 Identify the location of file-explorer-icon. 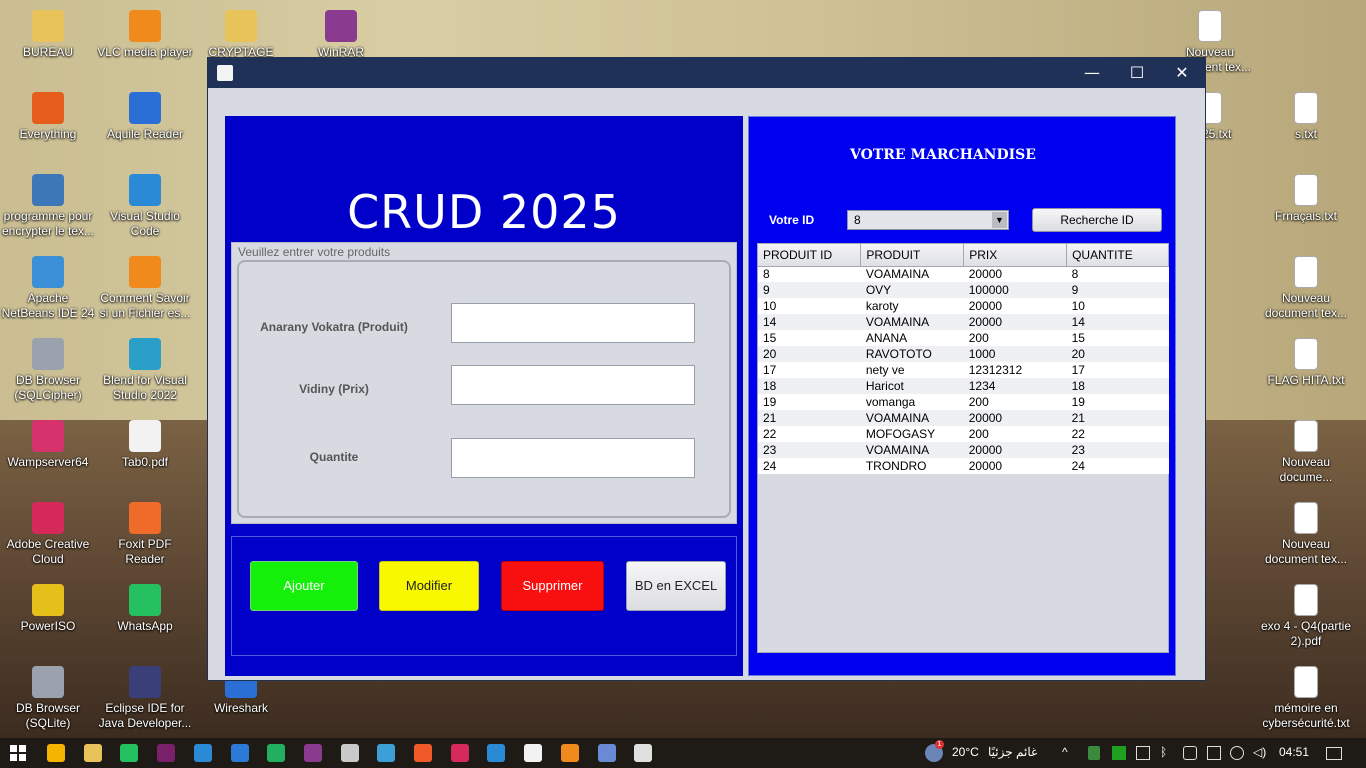
(92, 753).